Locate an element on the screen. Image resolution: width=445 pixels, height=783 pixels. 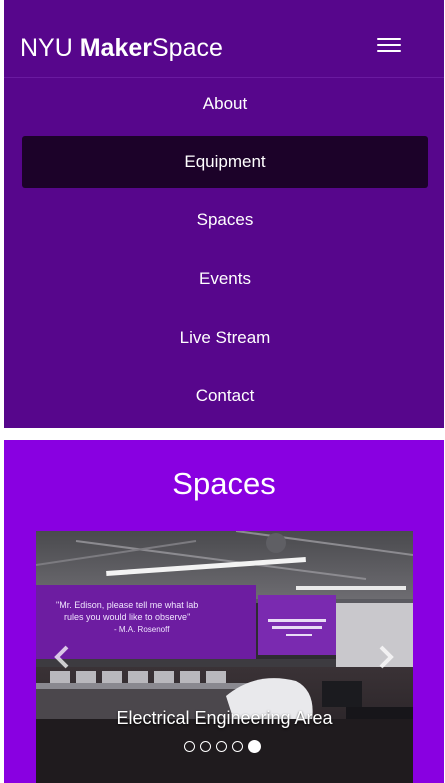
nav-item-contact: Contact is located at coordinates (225, 396).